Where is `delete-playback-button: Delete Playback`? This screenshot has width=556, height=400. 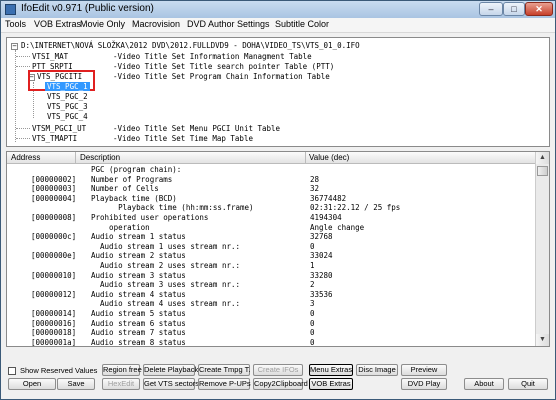 delete-playback-button: Delete Playback is located at coordinates (170, 370).